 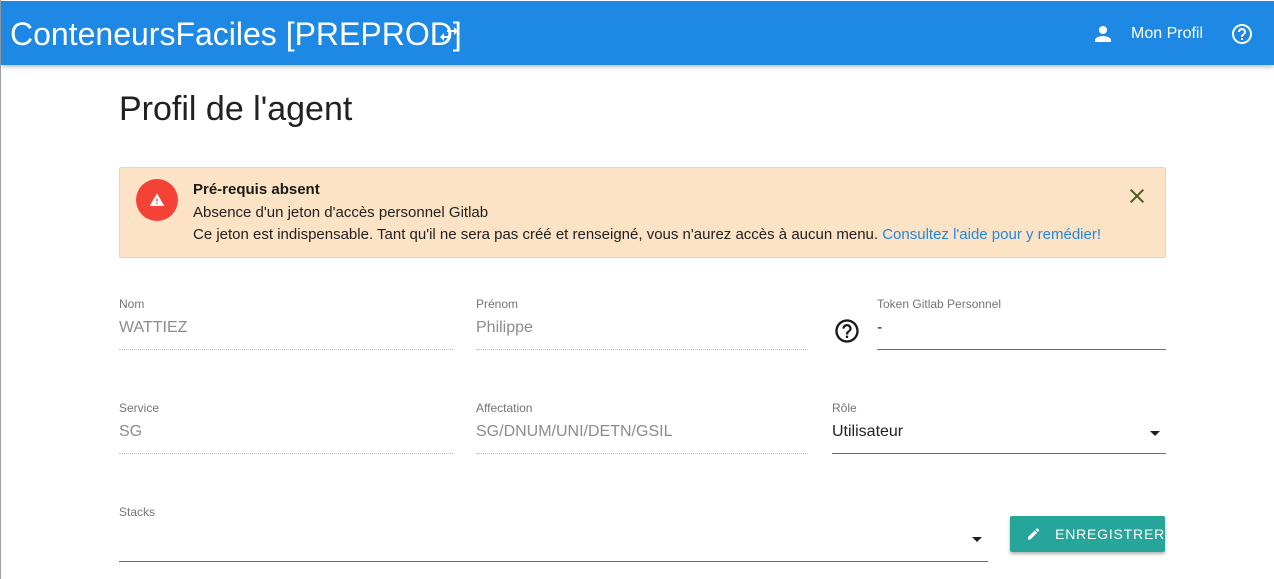 What do you see at coordinates (153, 327) in the screenshot?
I see `nom-value: WATTIEZ` at bounding box center [153, 327].